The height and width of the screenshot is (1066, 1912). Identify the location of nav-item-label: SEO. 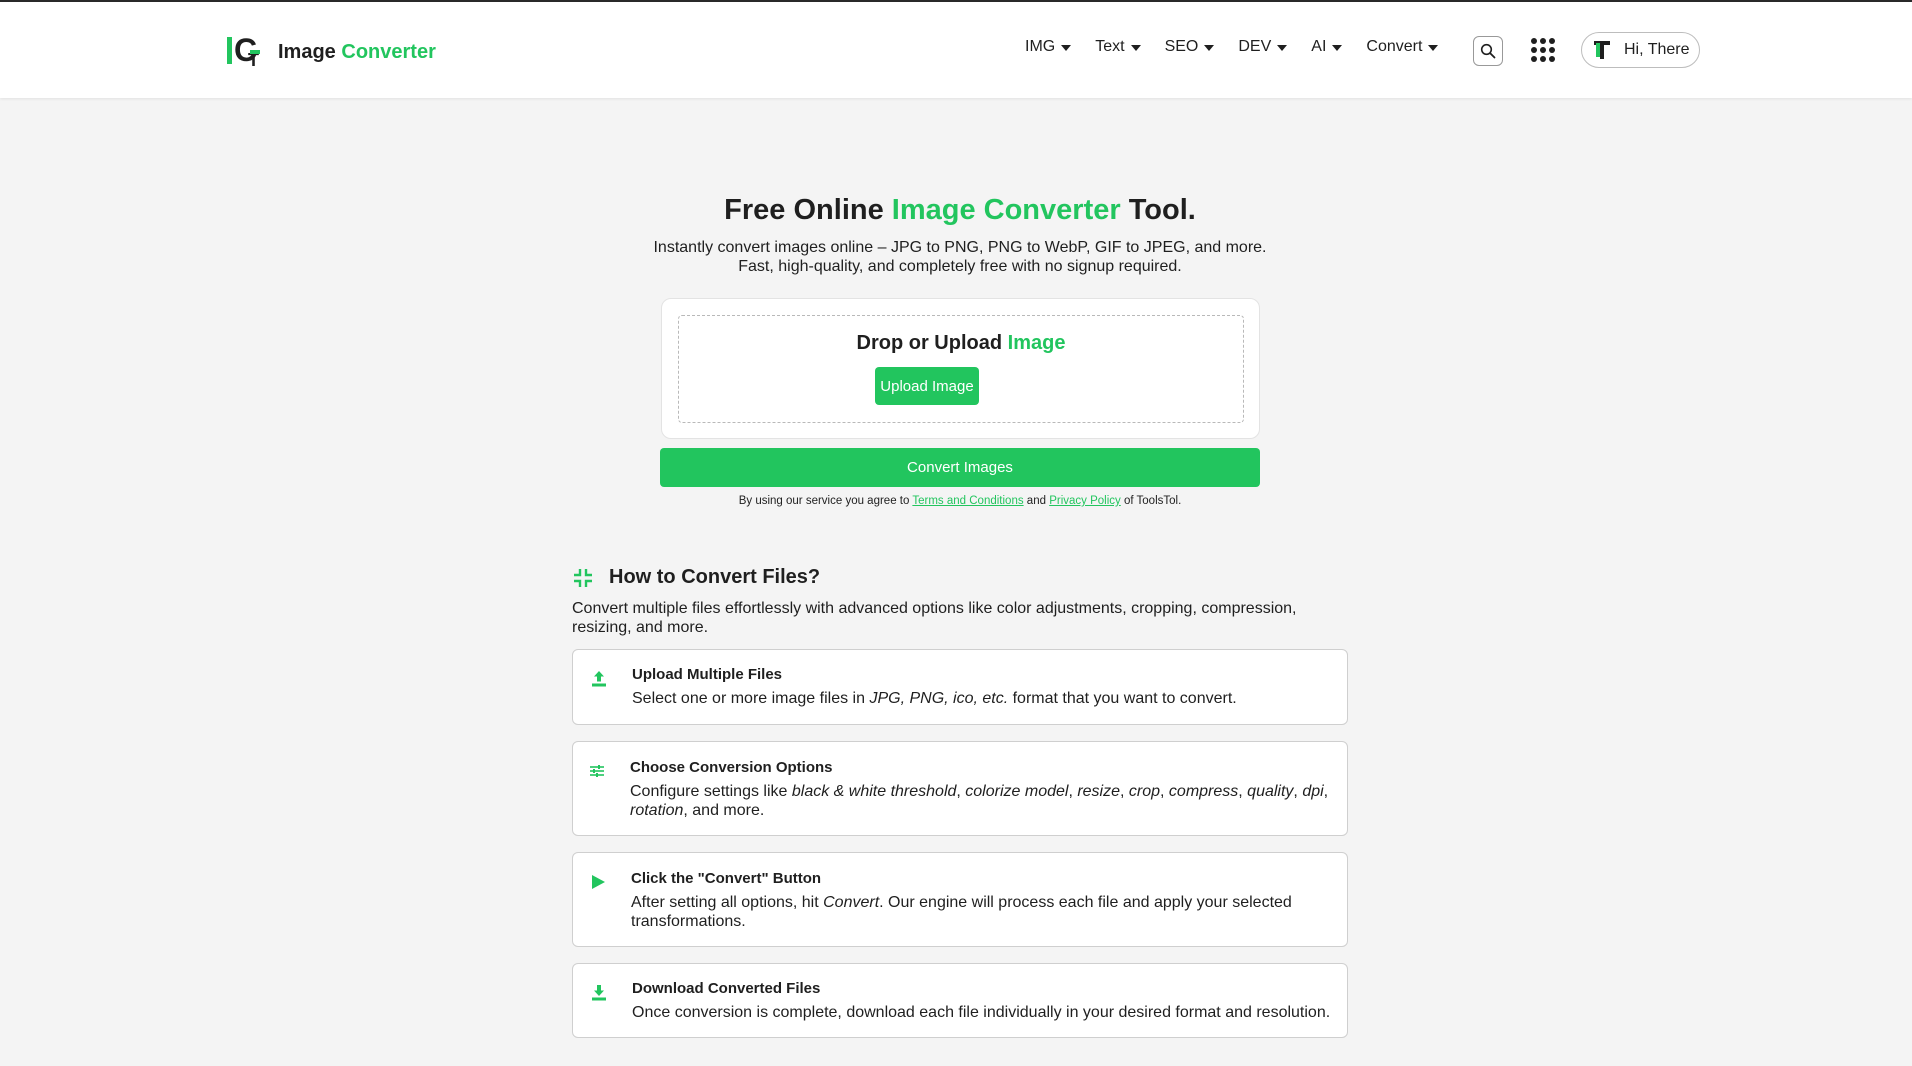
(1181, 46).